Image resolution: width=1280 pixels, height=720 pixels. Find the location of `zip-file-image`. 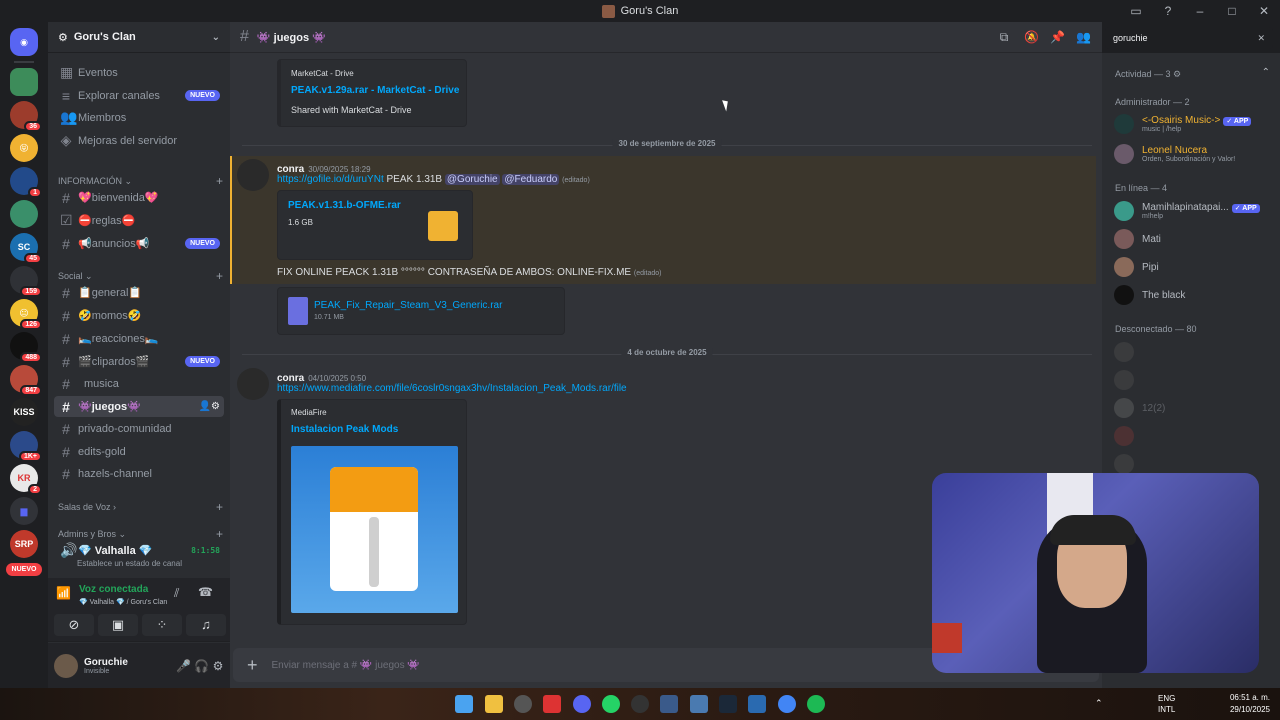

zip-file-image is located at coordinates (374, 529).